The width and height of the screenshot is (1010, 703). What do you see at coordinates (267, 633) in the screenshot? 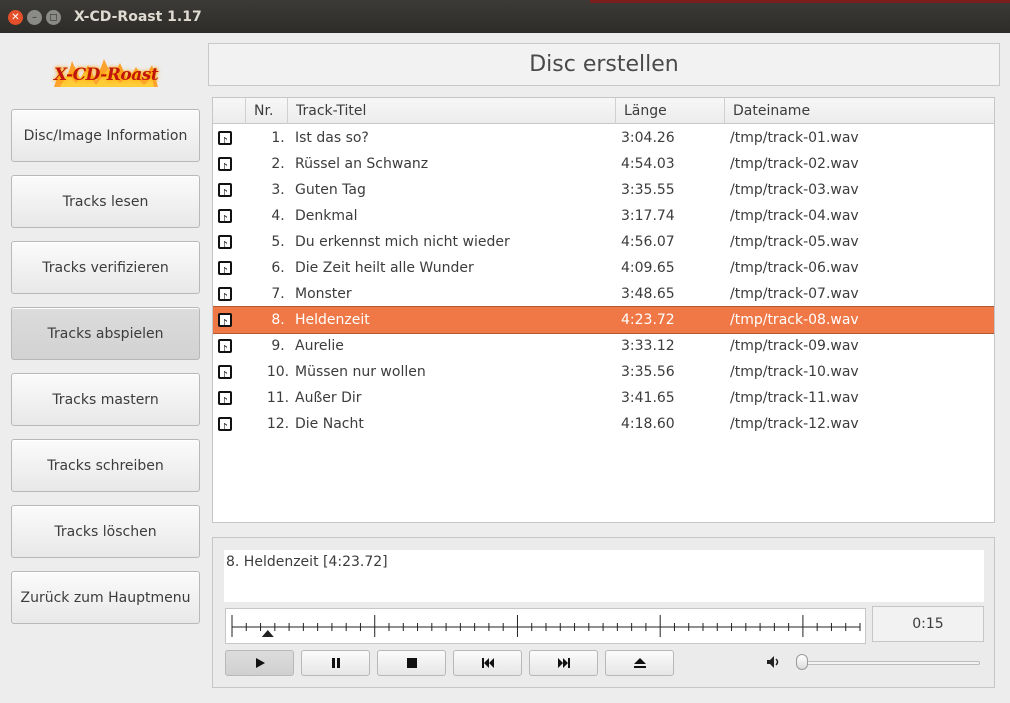
I see `position-marker` at bounding box center [267, 633].